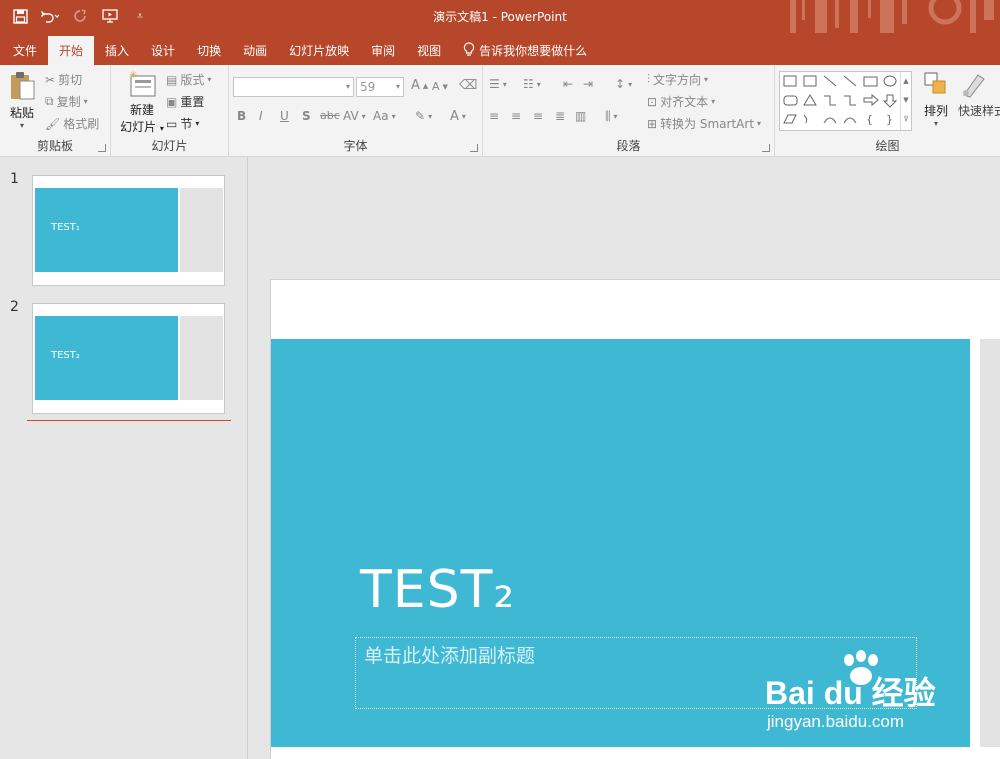  Describe the element at coordinates (429, 50) in the screenshot. I see `tab-view: 视图` at that location.